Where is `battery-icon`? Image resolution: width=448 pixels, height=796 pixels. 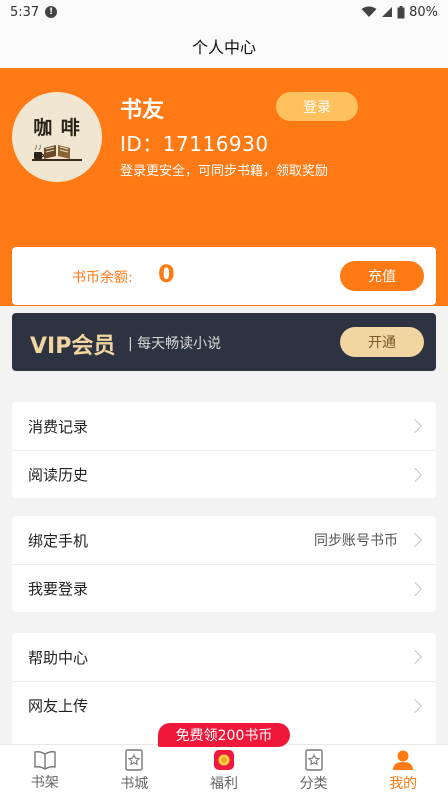 battery-icon is located at coordinates (401, 11).